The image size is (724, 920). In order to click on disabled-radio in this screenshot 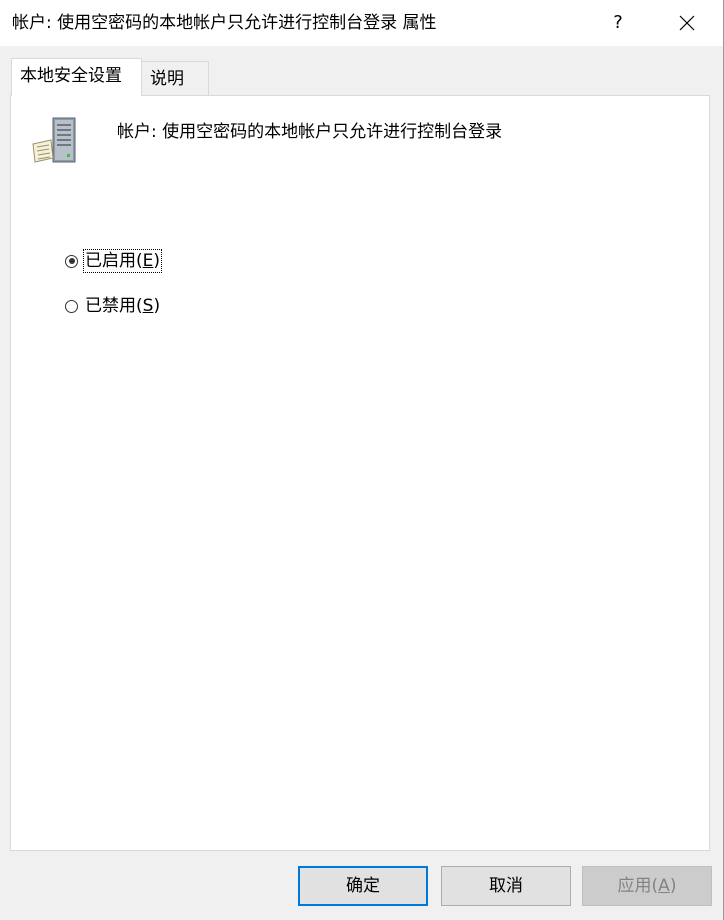, I will do `click(71, 306)`.